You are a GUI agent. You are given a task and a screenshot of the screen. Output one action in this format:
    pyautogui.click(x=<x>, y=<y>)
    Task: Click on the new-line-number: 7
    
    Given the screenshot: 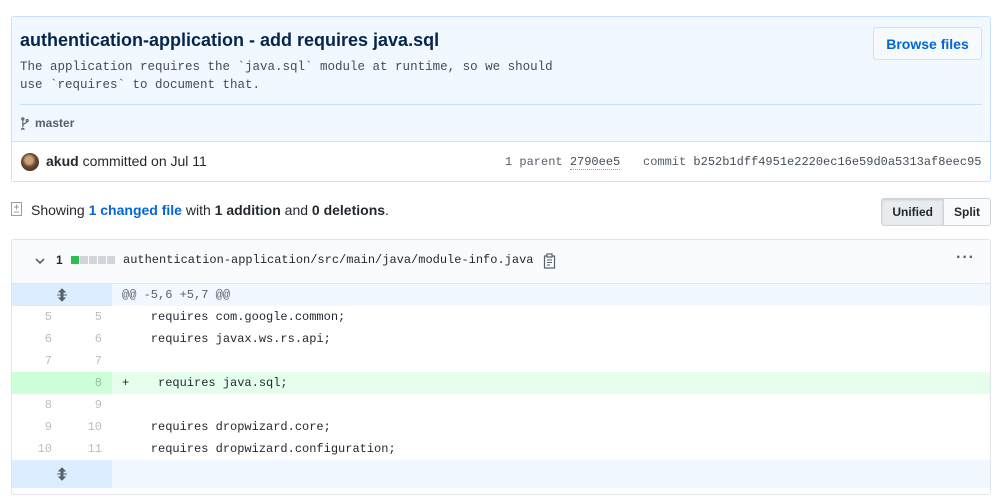 What is the action you would take?
    pyautogui.click(x=87, y=361)
    